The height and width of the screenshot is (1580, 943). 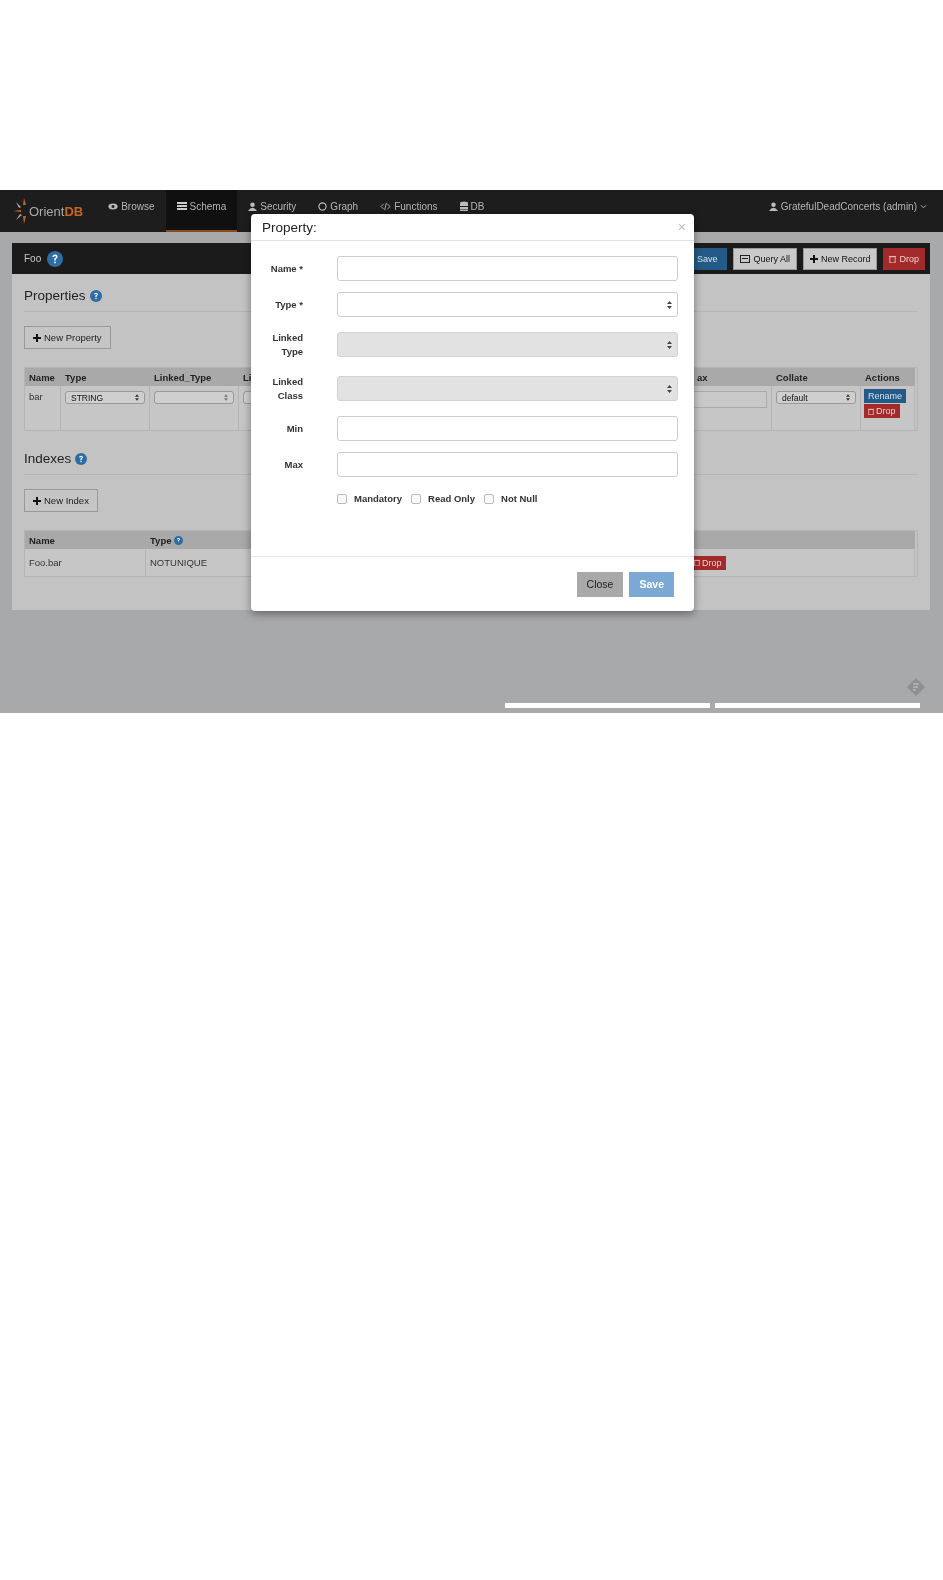 I want to click on nav-tab: Browse, so click(x=131, y=211).